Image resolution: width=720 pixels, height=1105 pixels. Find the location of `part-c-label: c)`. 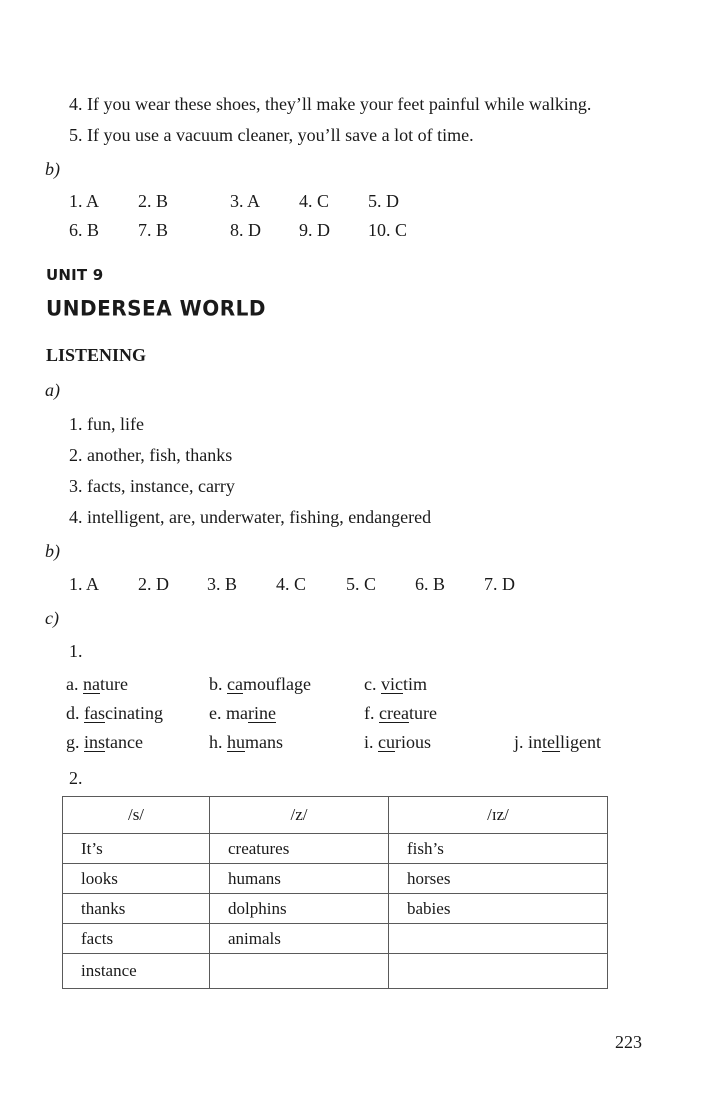

part-c-label: c) is located at coordinates (52, 618).